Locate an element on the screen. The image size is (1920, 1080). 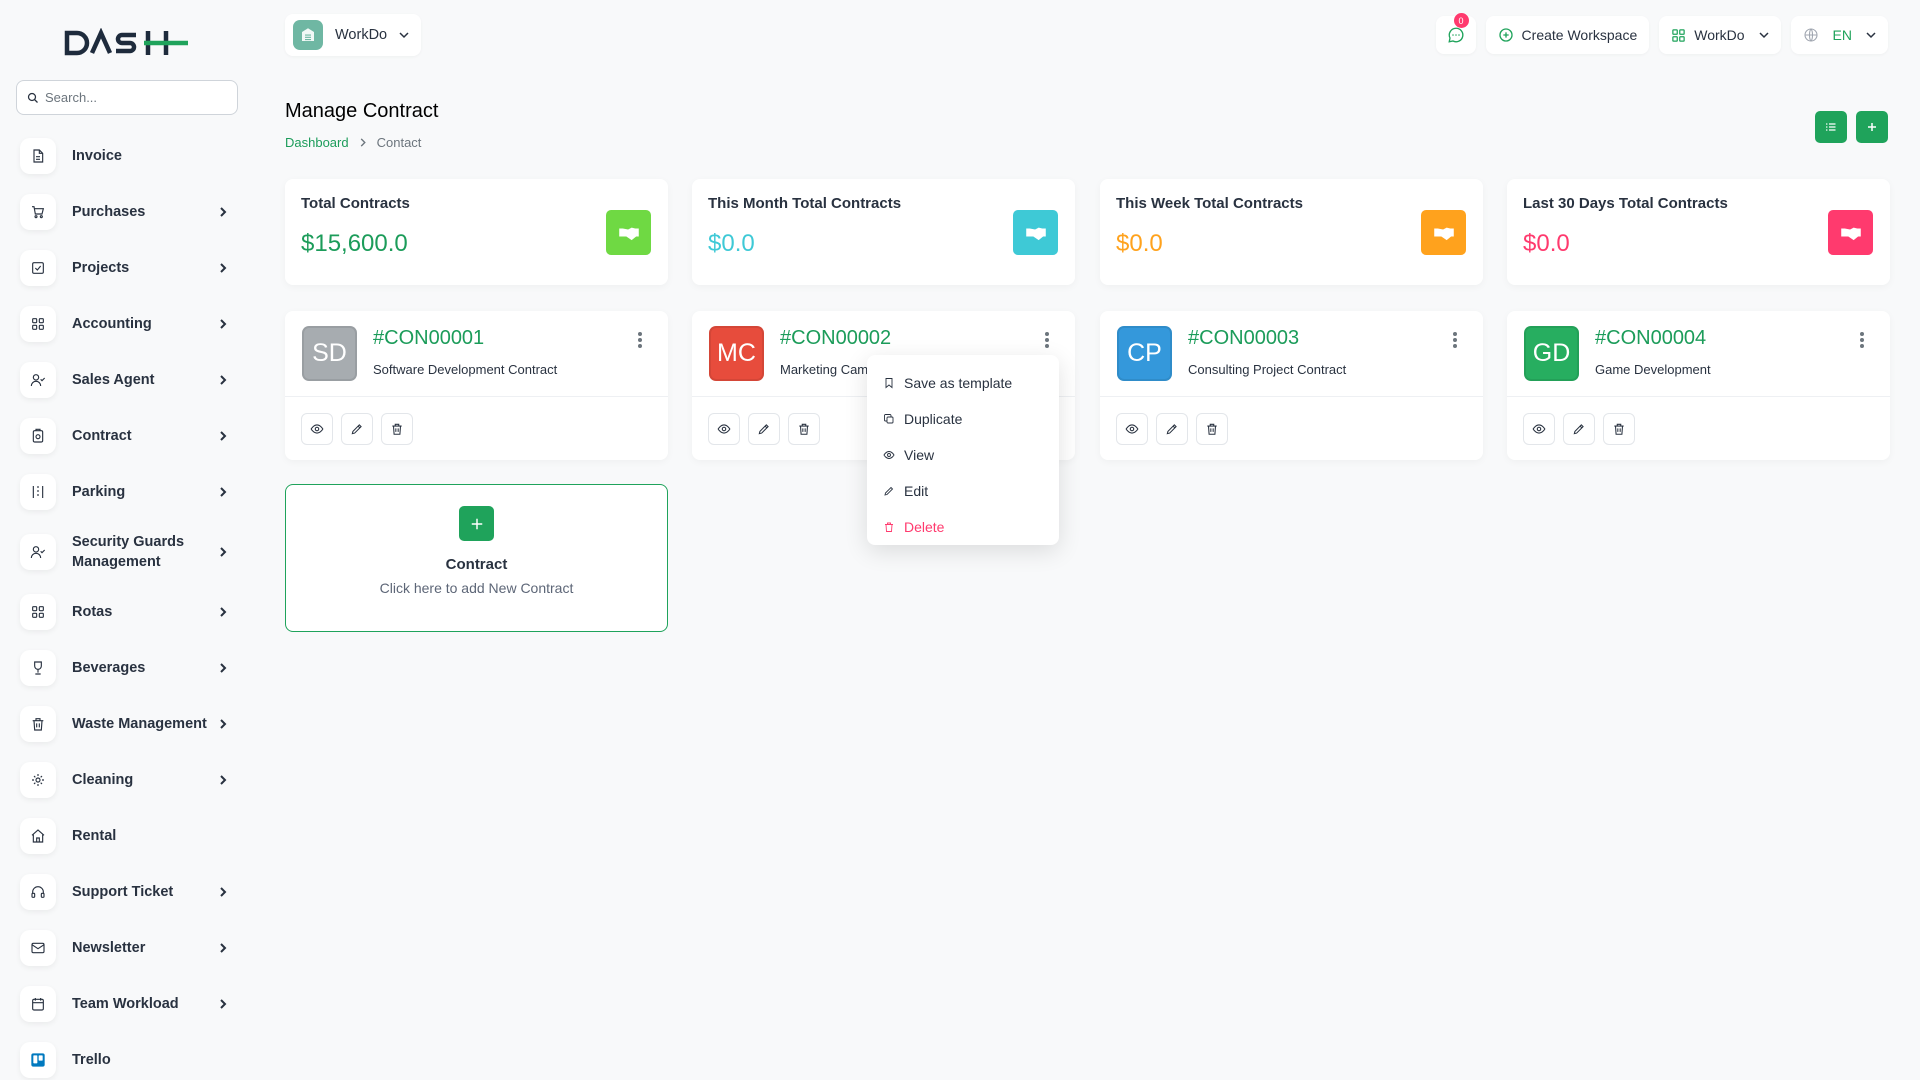
sidebar-item-label: Waste Management is located at coordinates (139, 723).